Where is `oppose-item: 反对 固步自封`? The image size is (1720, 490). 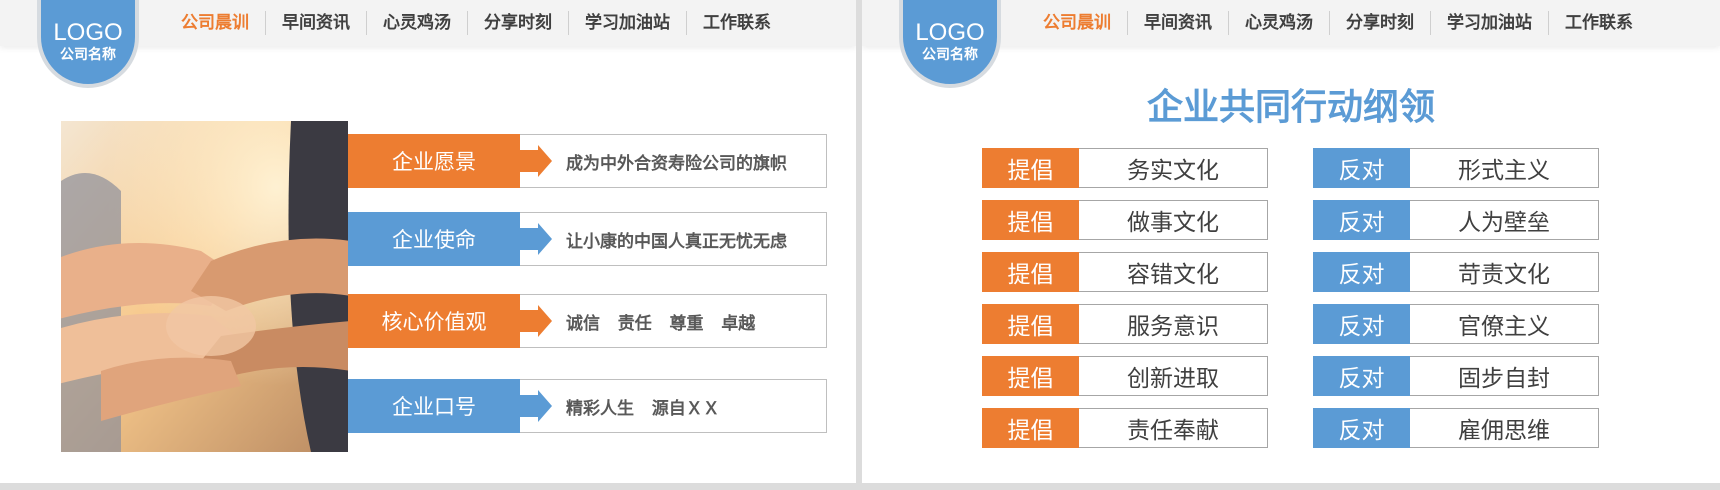 oppose-item: 反对 固步自封 is located at coordinates (1456, 376).